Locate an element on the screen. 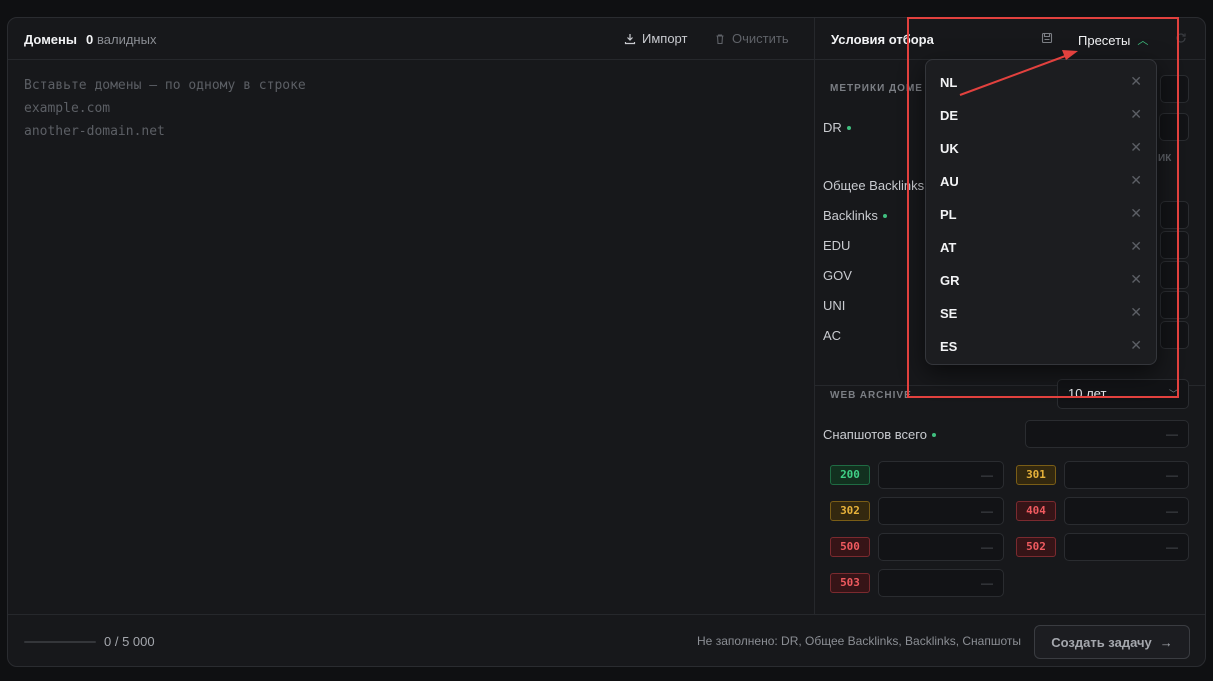 This screenshot has width=1213, height=681. preset-item-de: DE ✕ is located at coordinates (1041, 114).